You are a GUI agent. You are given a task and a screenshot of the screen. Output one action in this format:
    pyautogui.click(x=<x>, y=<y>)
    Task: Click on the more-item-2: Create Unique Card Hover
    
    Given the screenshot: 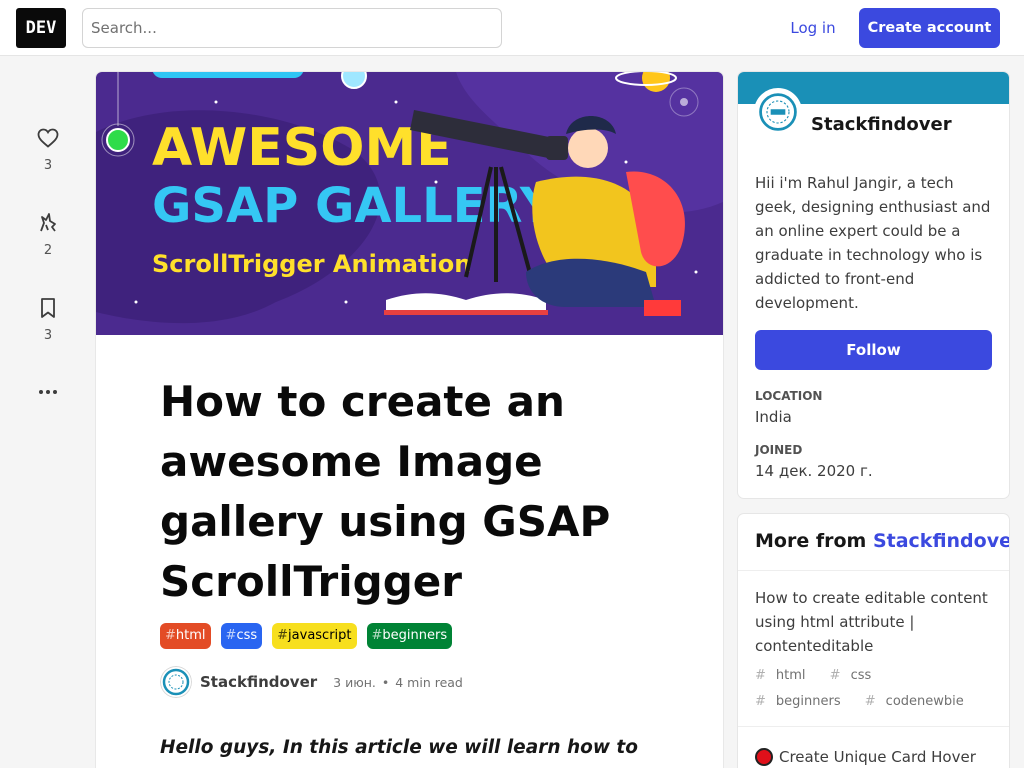 What is the action you would take?
    pyautogui.click(x=865, y=757)
    